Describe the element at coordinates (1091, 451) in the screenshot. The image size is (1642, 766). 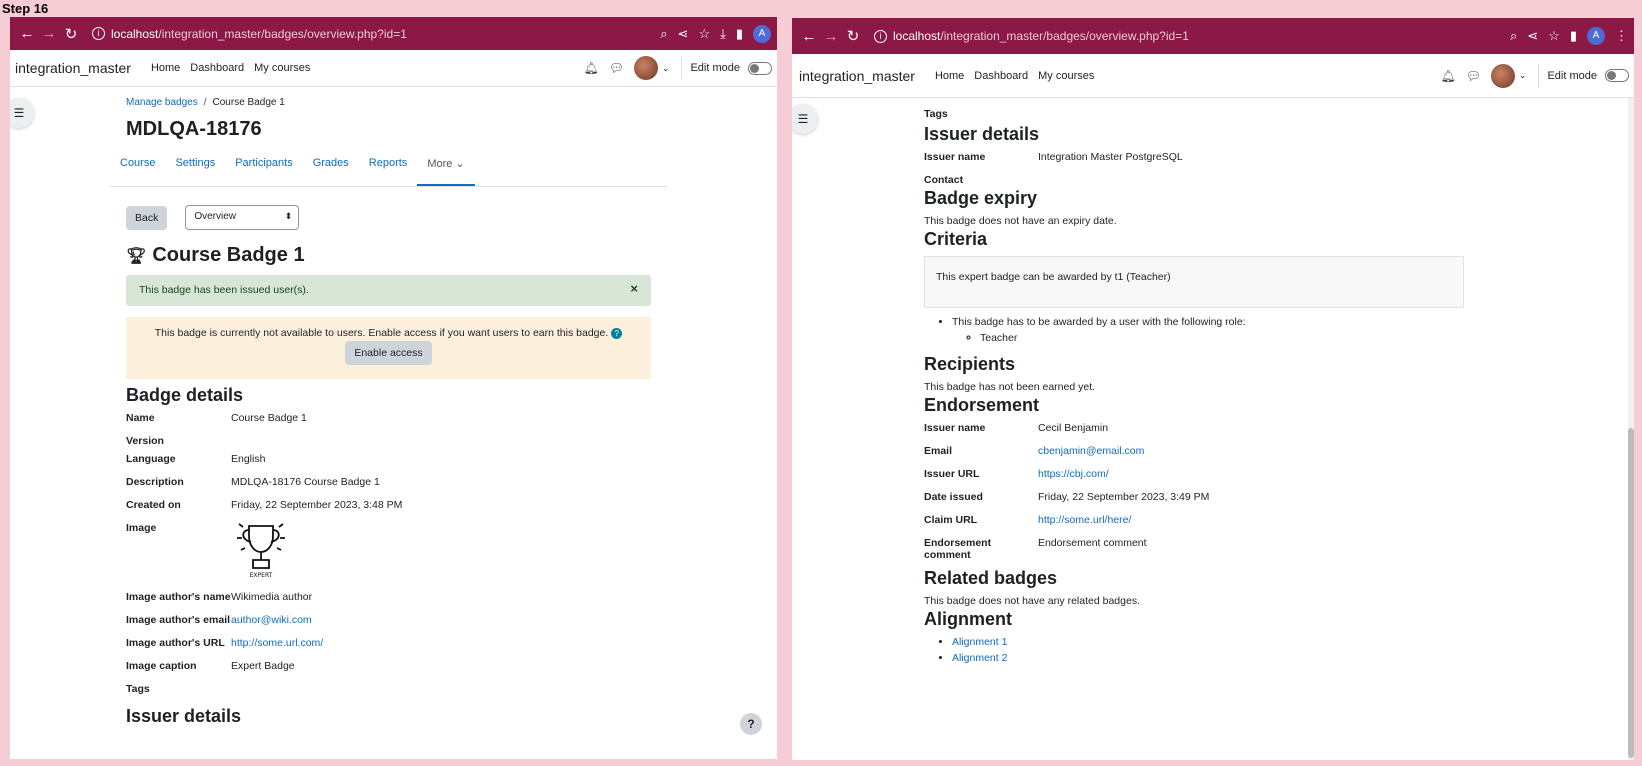
I see `detail-link: cbenjamin@email.com` at that location.